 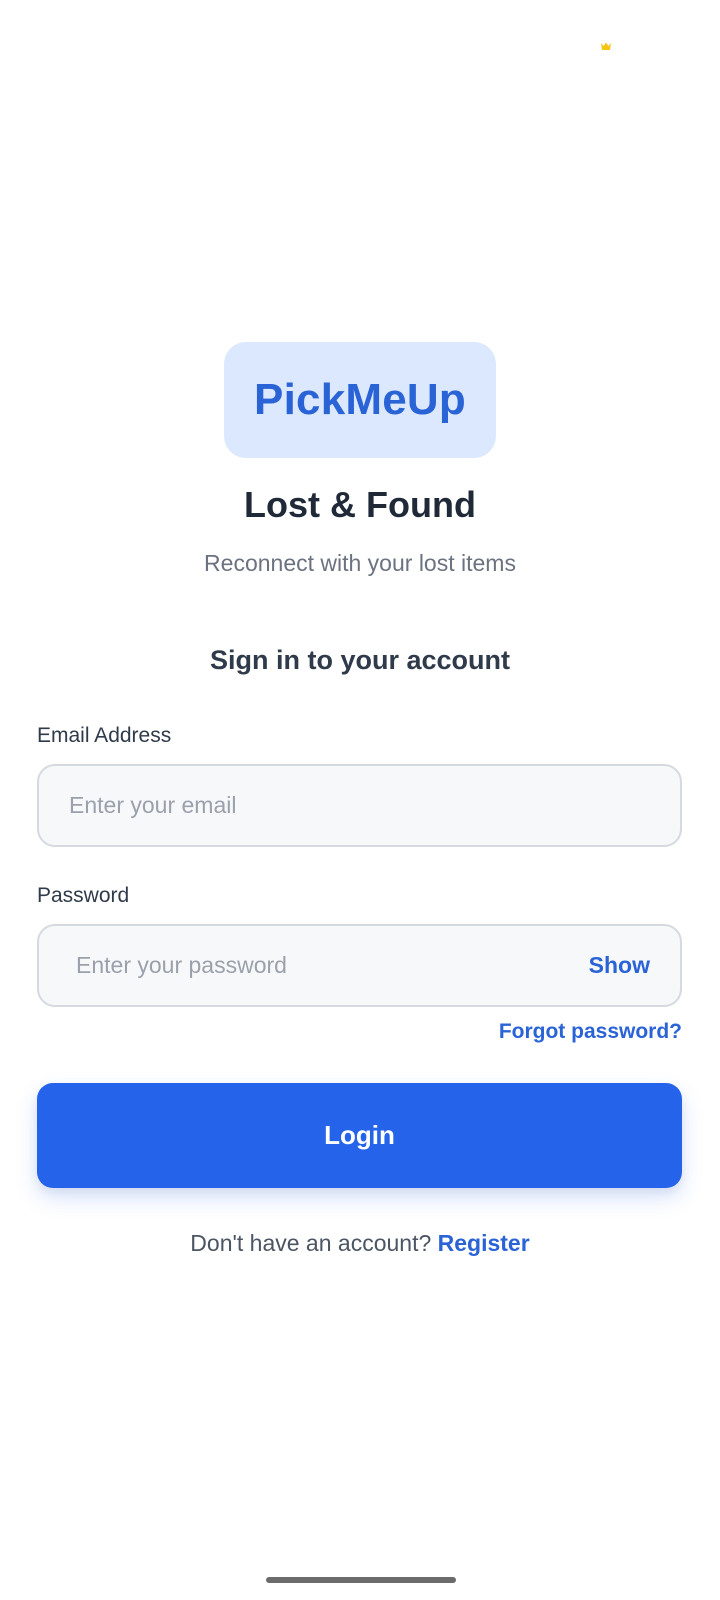 What do you see at coordinates (484, 1243) in the screenshot?
I see `register-link: Register` at bounding box center [484, 1243].